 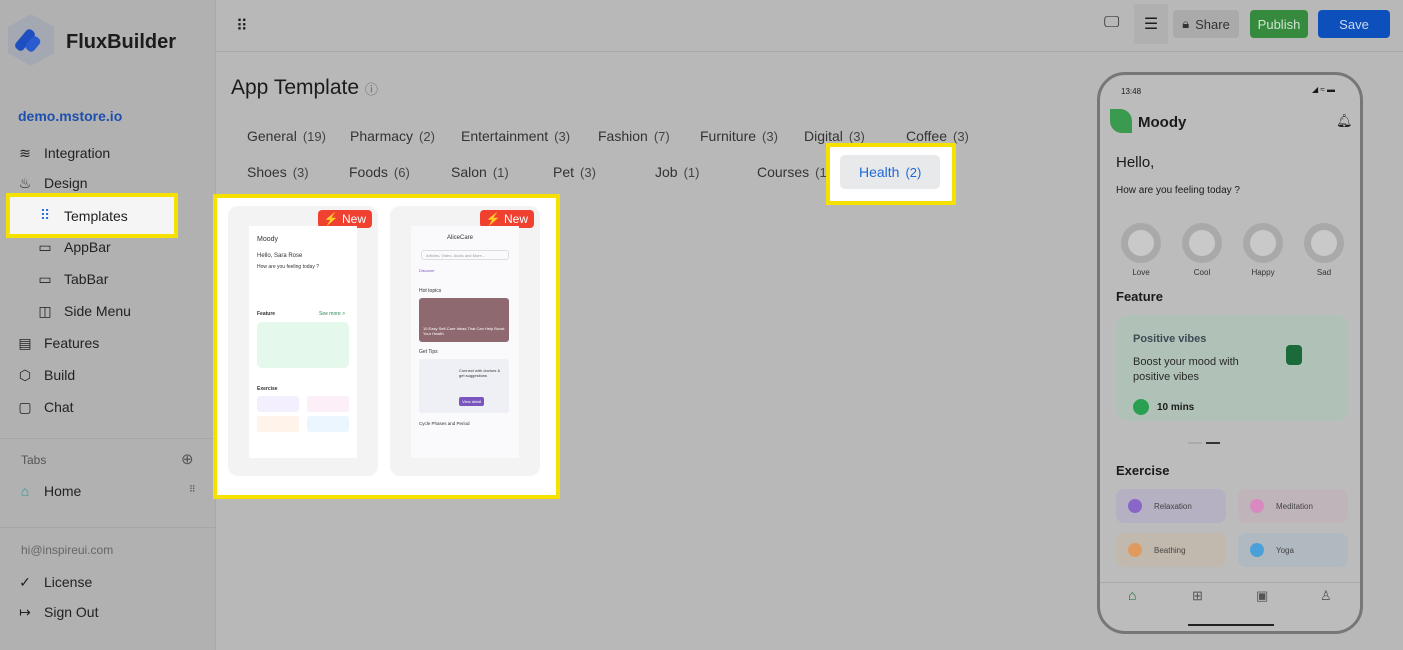 I want to click on exercise-yoga: Yoga, so click(x=1293, y=550).